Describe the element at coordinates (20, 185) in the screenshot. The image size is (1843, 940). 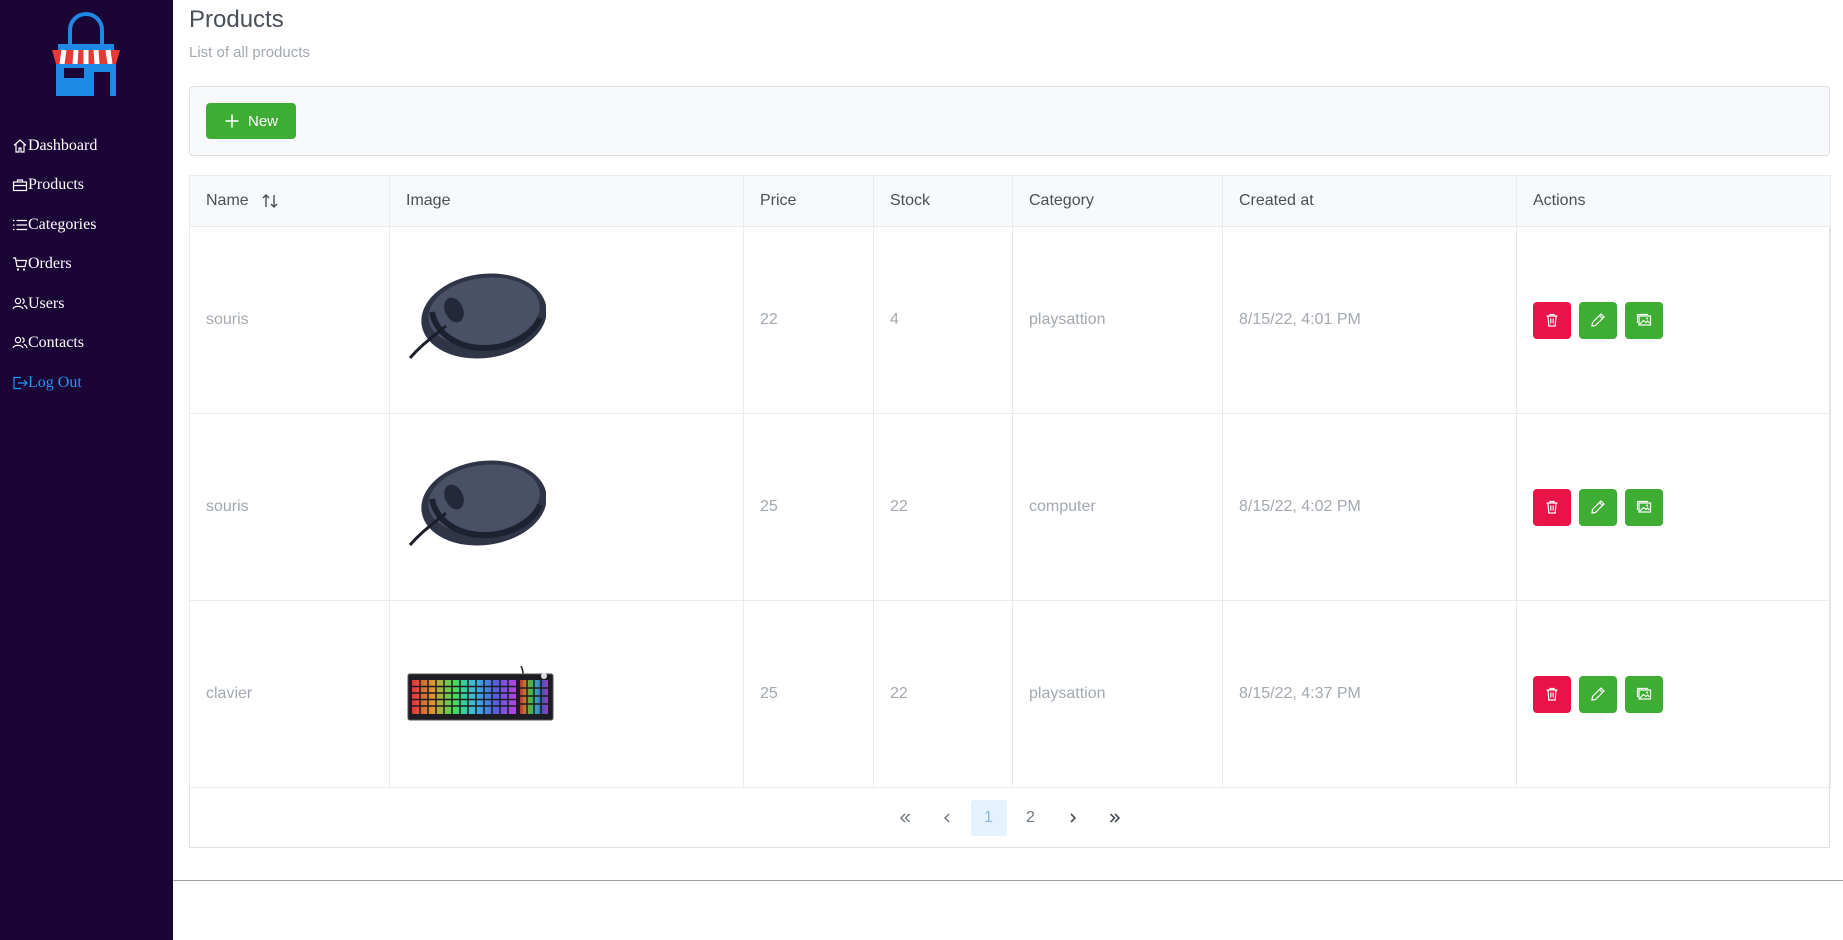
I see `briefcase-icon` at that location.